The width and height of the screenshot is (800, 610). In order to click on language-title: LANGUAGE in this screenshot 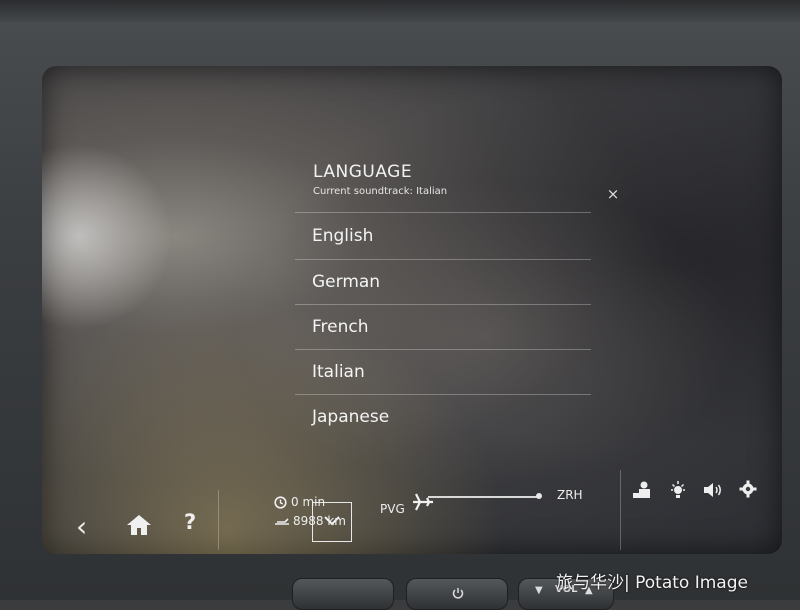, I will do `click(363, 172)`.